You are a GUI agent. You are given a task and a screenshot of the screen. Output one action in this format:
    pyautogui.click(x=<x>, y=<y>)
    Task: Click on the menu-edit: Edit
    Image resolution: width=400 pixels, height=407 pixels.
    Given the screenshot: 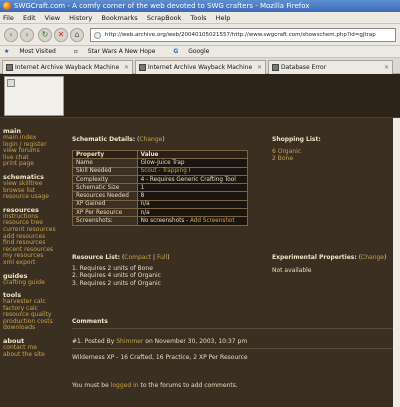 What is the action you would take?
    pyautogui.click(x=29, y=18)
    